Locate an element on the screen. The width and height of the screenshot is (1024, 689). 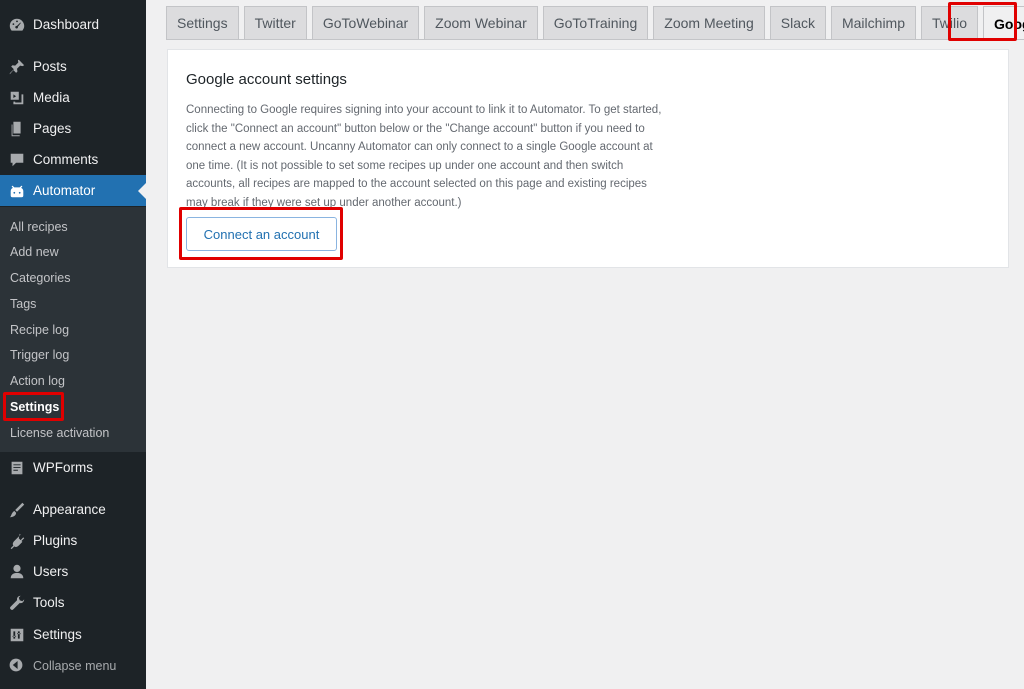
menu-label: Pages is located at coordinates (52, 128).